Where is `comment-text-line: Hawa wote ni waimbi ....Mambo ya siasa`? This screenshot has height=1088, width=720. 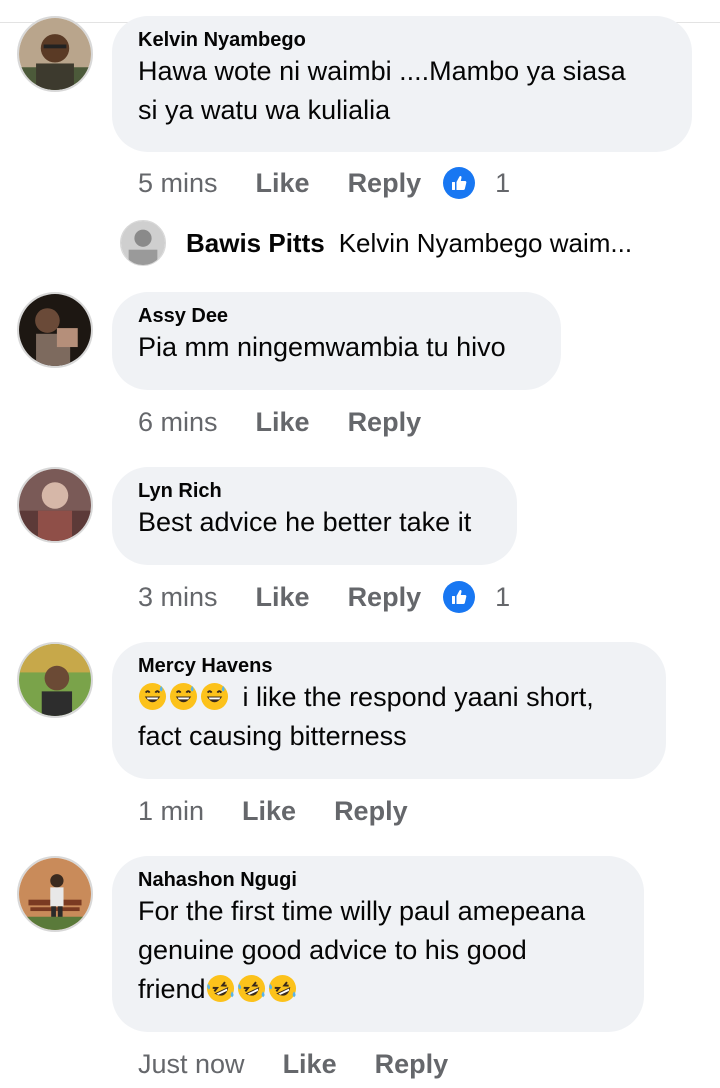
comment-text-line: Hawa wote ni waimbi ....Mambo ya siasa is located at coordinates (382, 71).